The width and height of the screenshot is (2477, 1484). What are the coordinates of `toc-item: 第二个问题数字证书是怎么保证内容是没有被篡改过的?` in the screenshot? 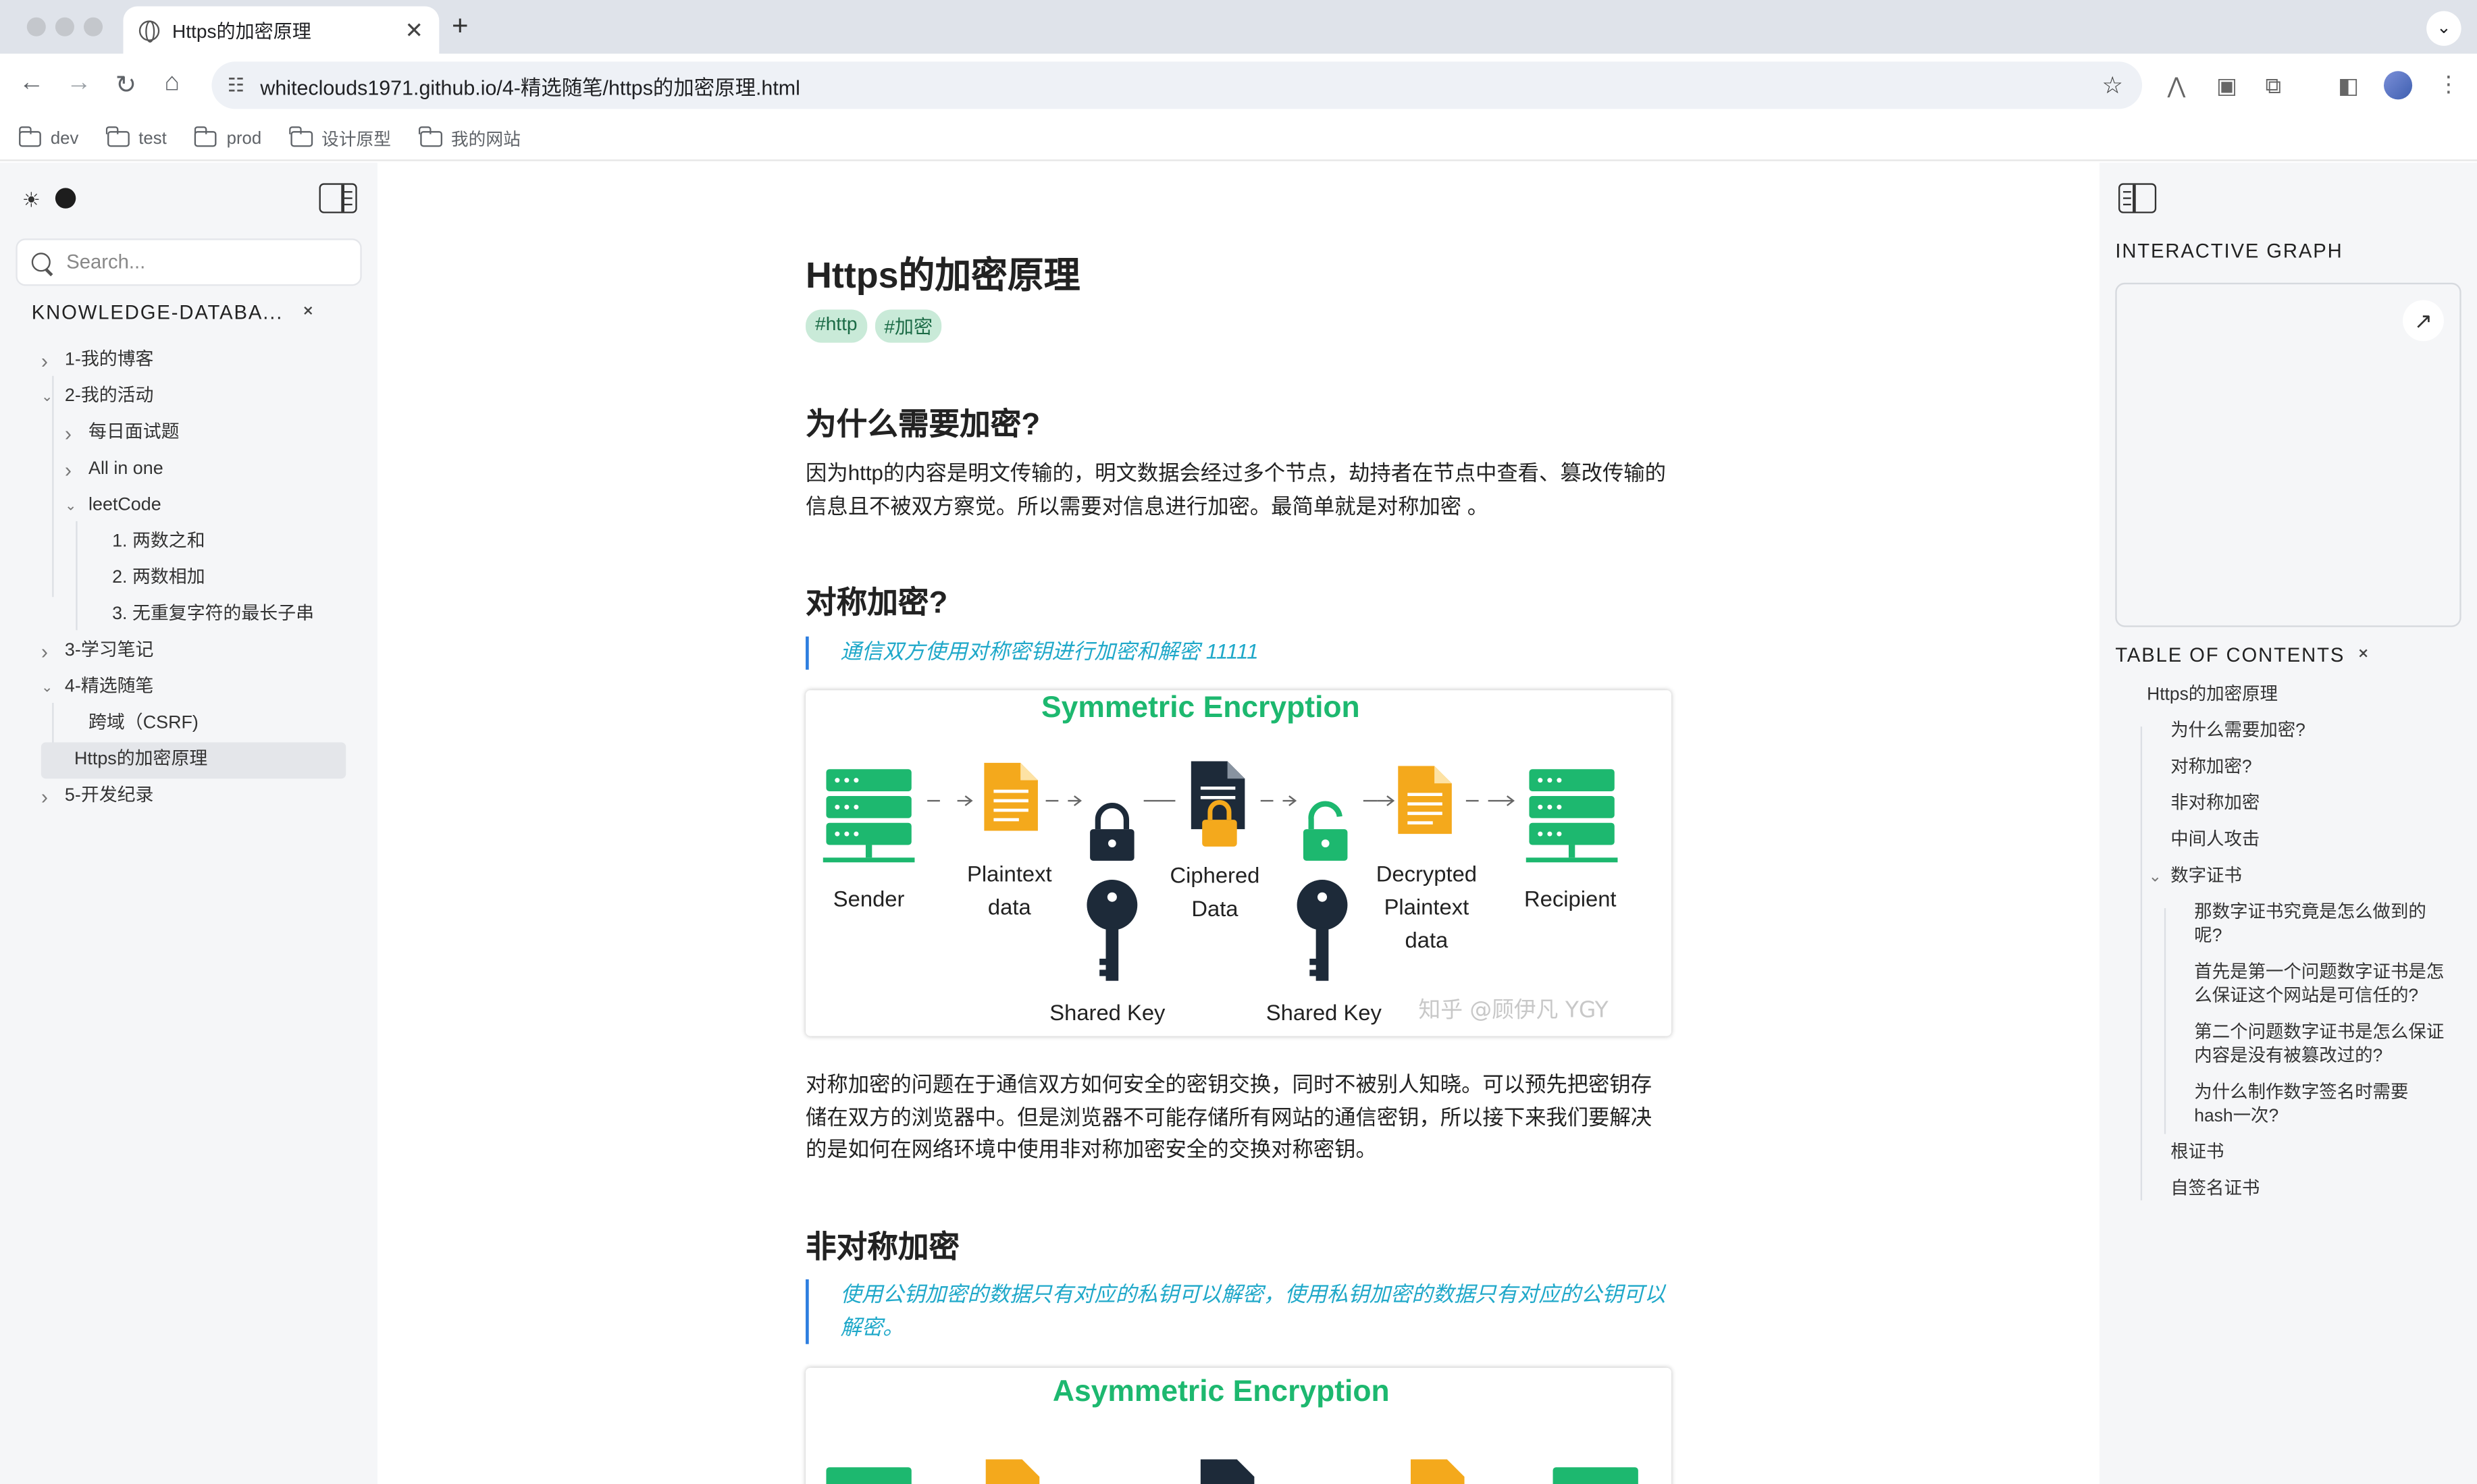 It's located at (2297, 1045).